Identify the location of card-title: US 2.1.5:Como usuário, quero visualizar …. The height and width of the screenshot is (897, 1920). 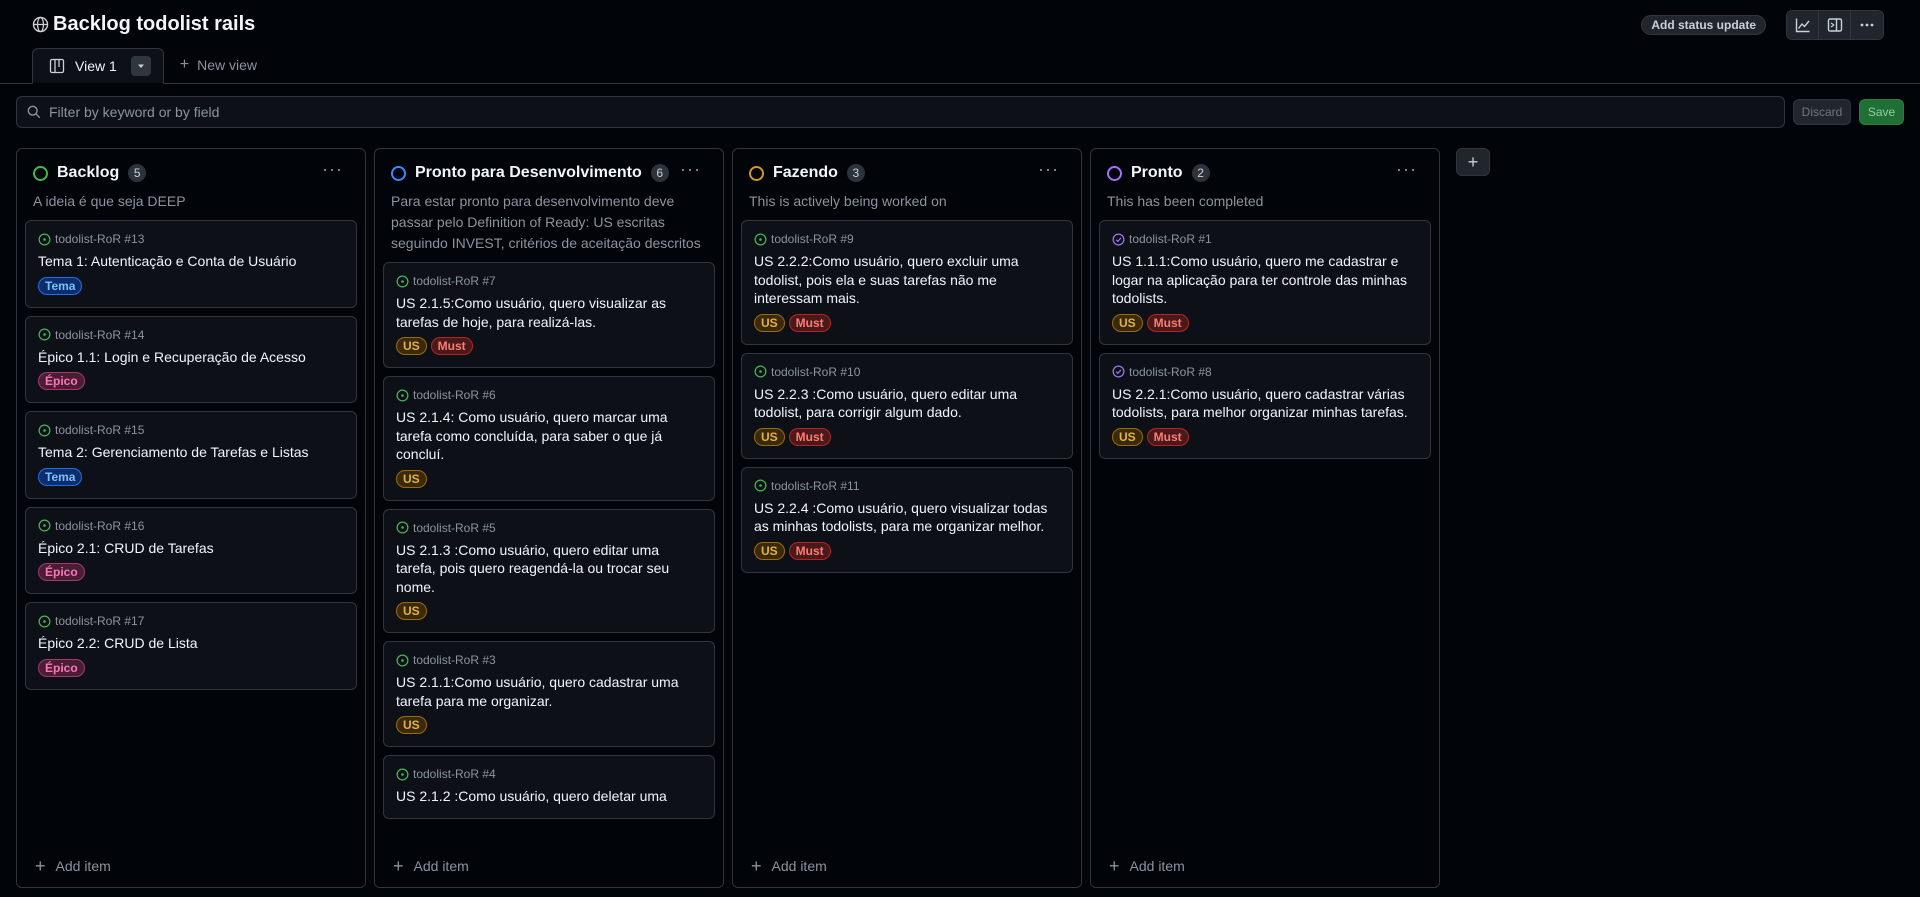
(549, 312).